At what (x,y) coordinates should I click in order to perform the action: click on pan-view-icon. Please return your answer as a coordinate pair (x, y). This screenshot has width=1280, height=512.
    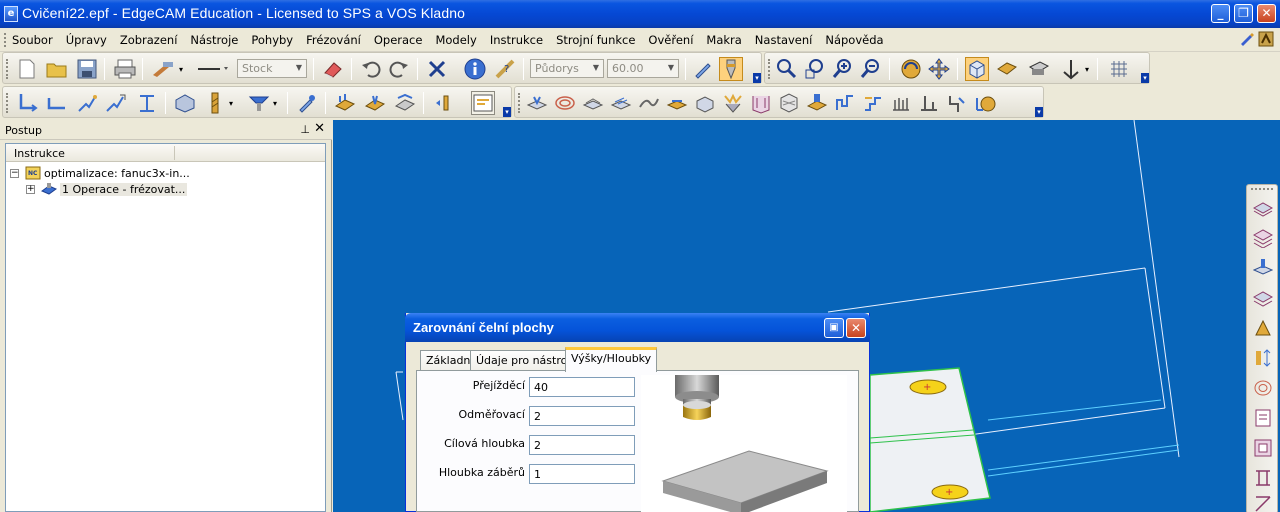
    Looking at the image, I should click on (939, 69).